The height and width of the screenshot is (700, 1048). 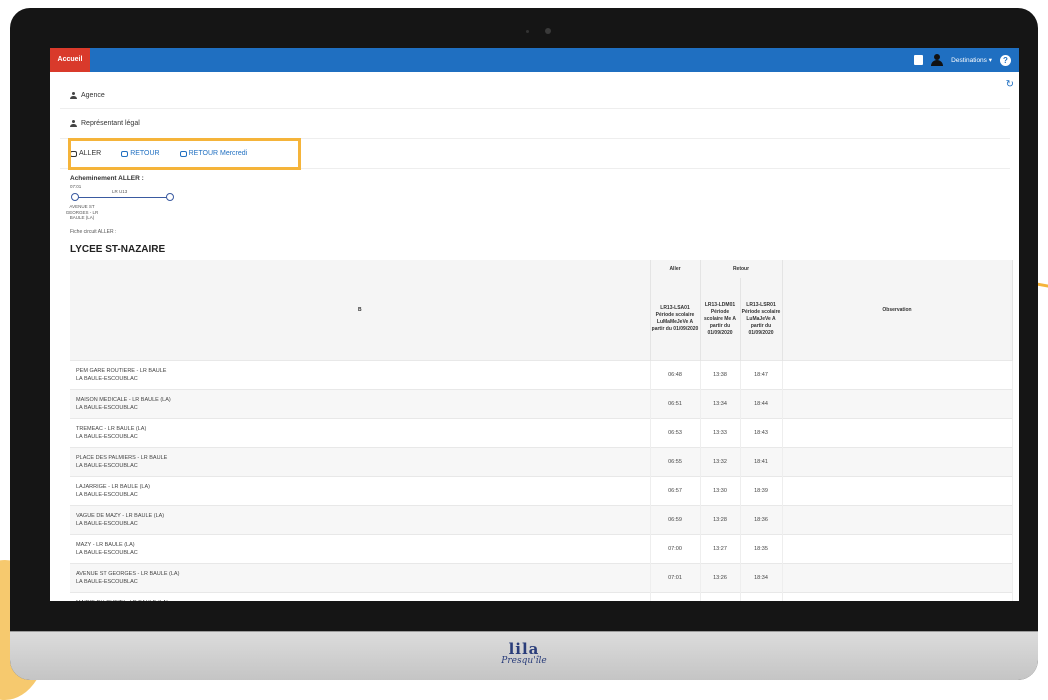 I want to click on time-cell-lv: 18:47, so click(x=761, y=375).